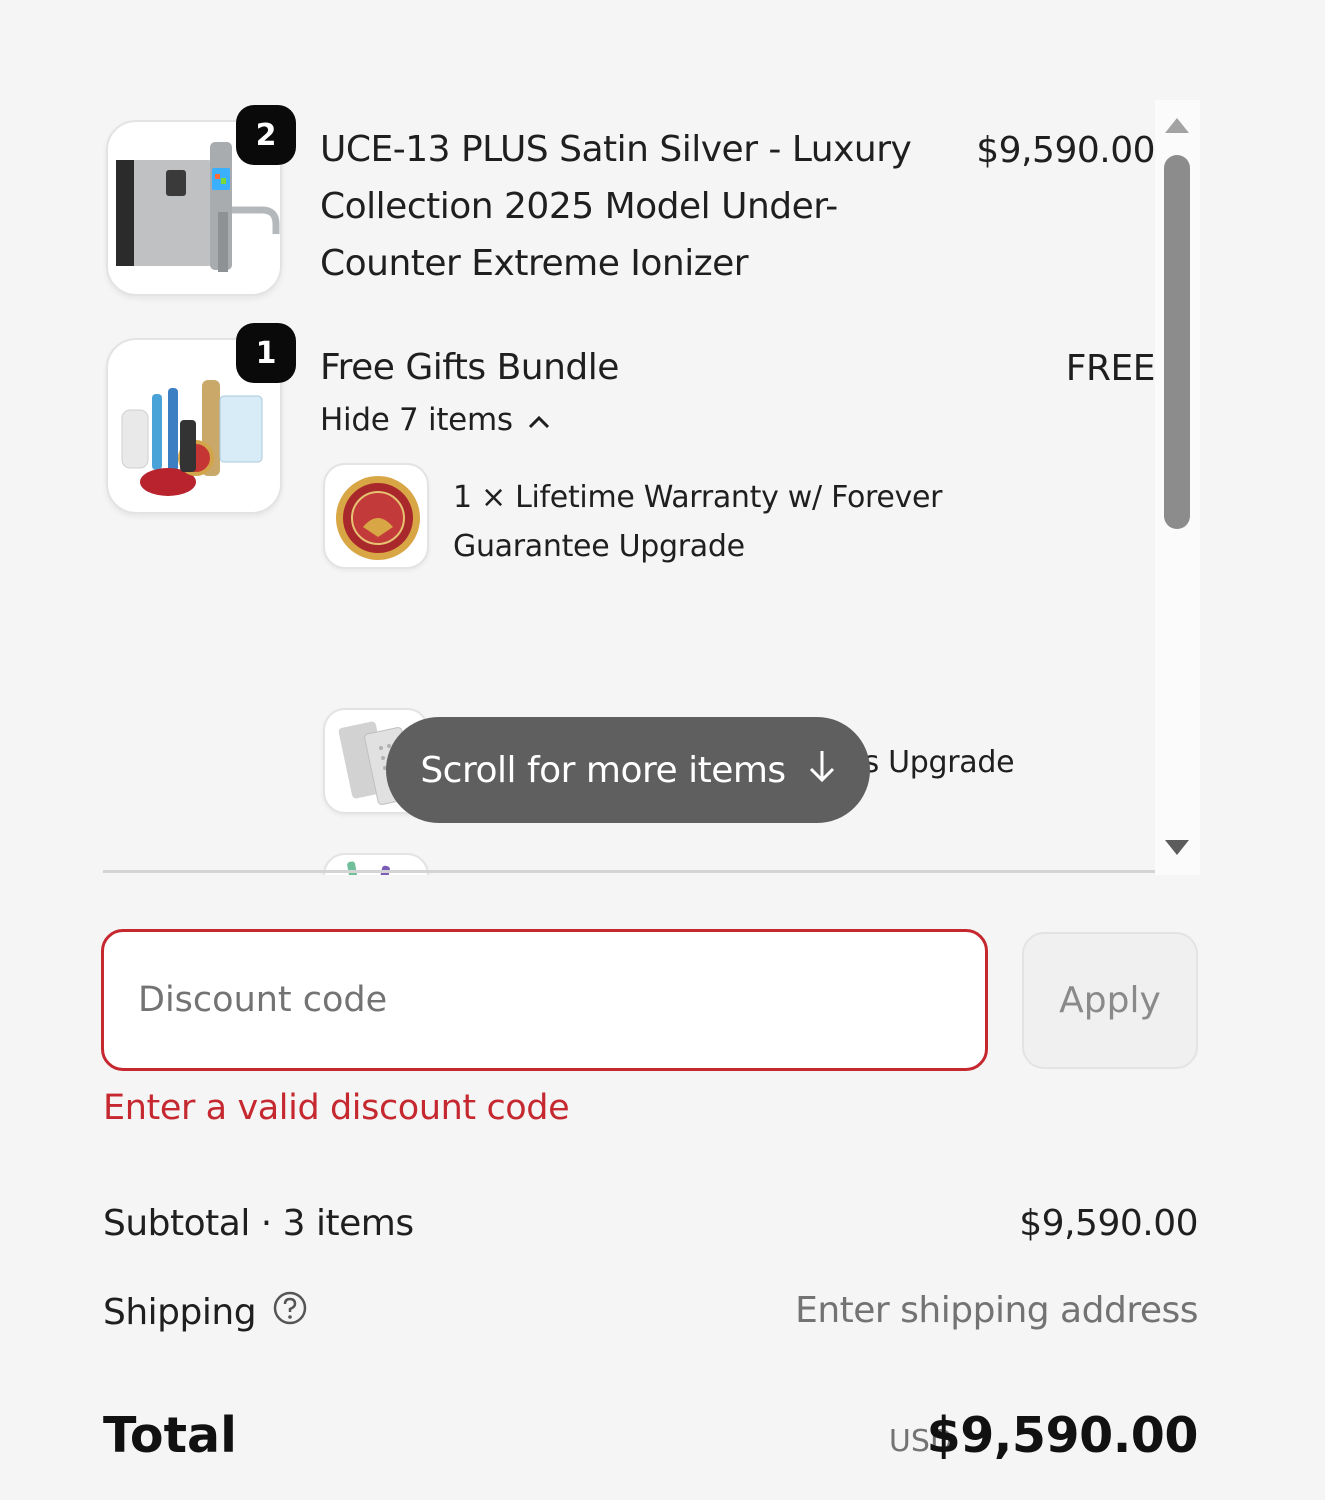 This screenshot has height=1500, width=1325. I want to click on items-scrollbar, so click(1177, 487).